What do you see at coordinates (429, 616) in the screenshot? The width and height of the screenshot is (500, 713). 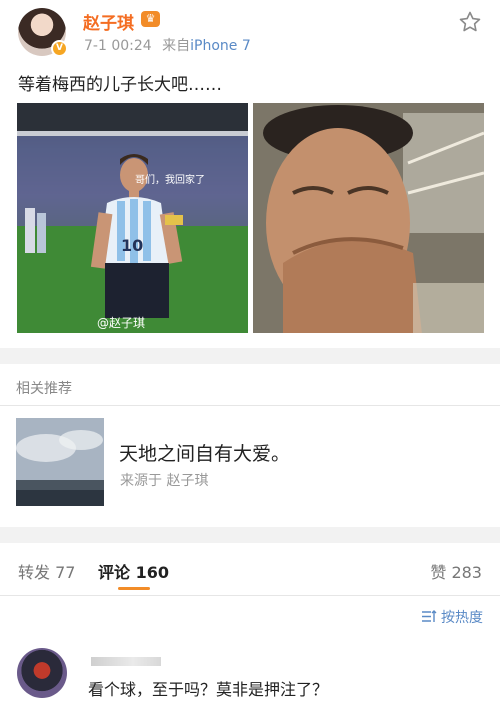 I see `sort-icon` at bounding box center [429, 616].